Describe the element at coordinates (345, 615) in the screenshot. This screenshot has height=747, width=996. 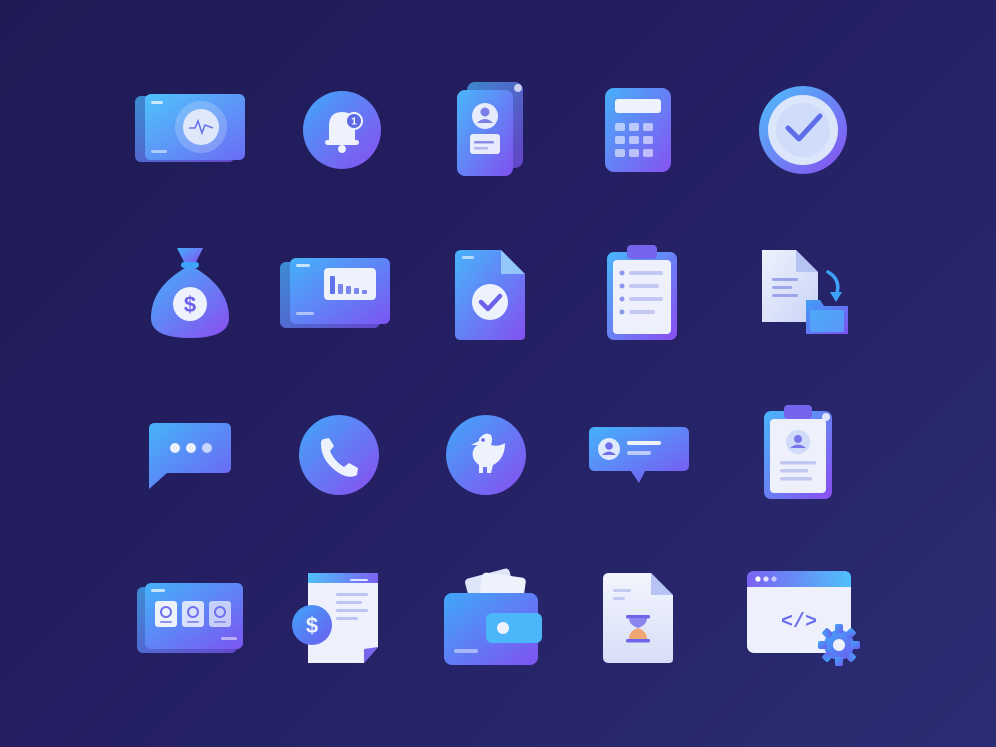
I see `invoice-icon: $` at that location.